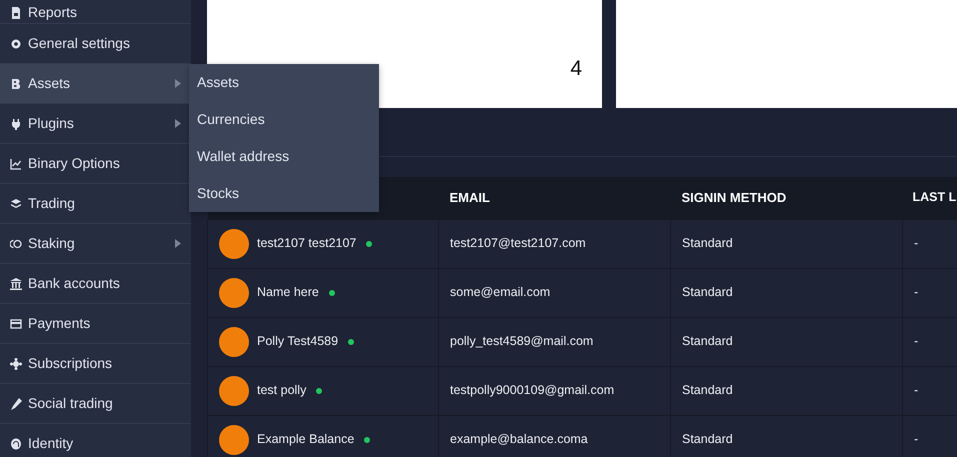 The image size is (957, 457). Describe the element at coordinates (305, 439) in the screenshot. I see `user-name: Example Balance` at that location.